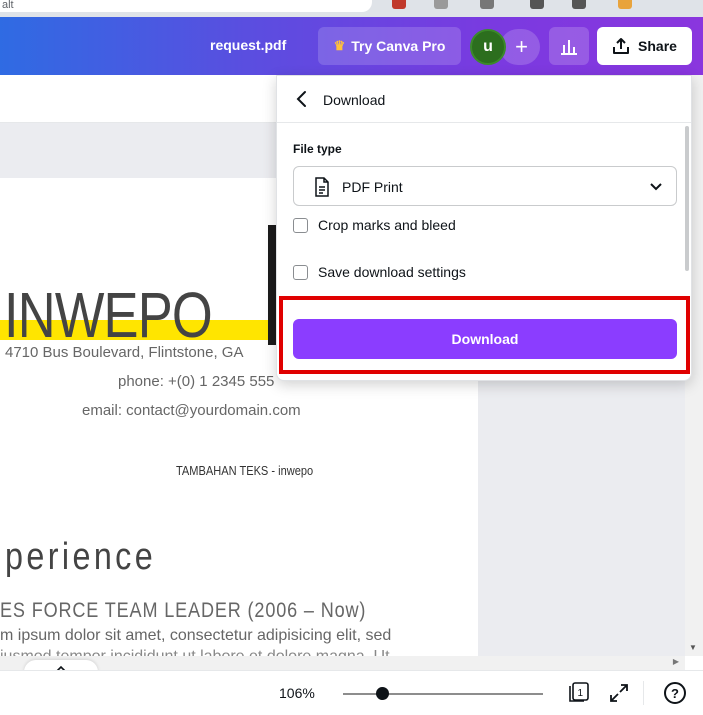  What do you see at coordinates (485, 339) in the screenshot?
I see `download-button: Download` at bounding box center [485, 339].